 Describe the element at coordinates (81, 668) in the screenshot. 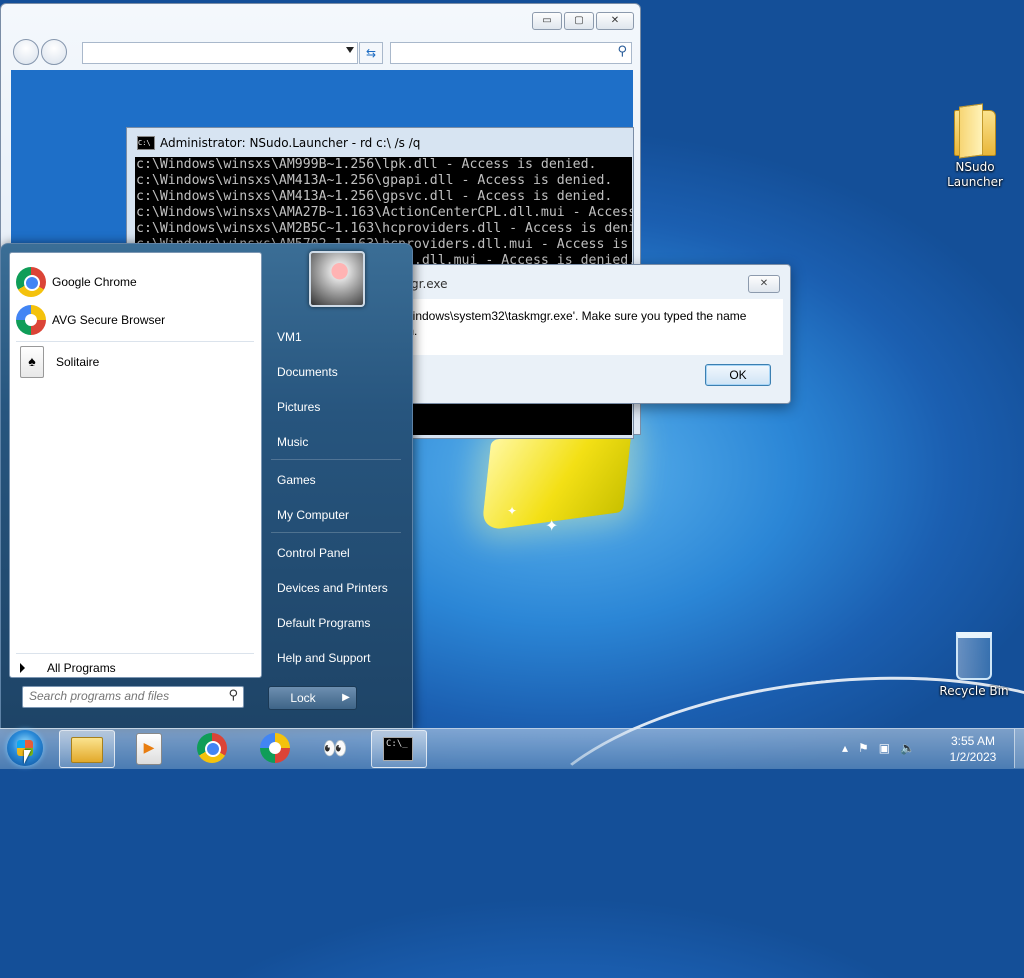

I see `all-programs-label: All Programs` at that location.